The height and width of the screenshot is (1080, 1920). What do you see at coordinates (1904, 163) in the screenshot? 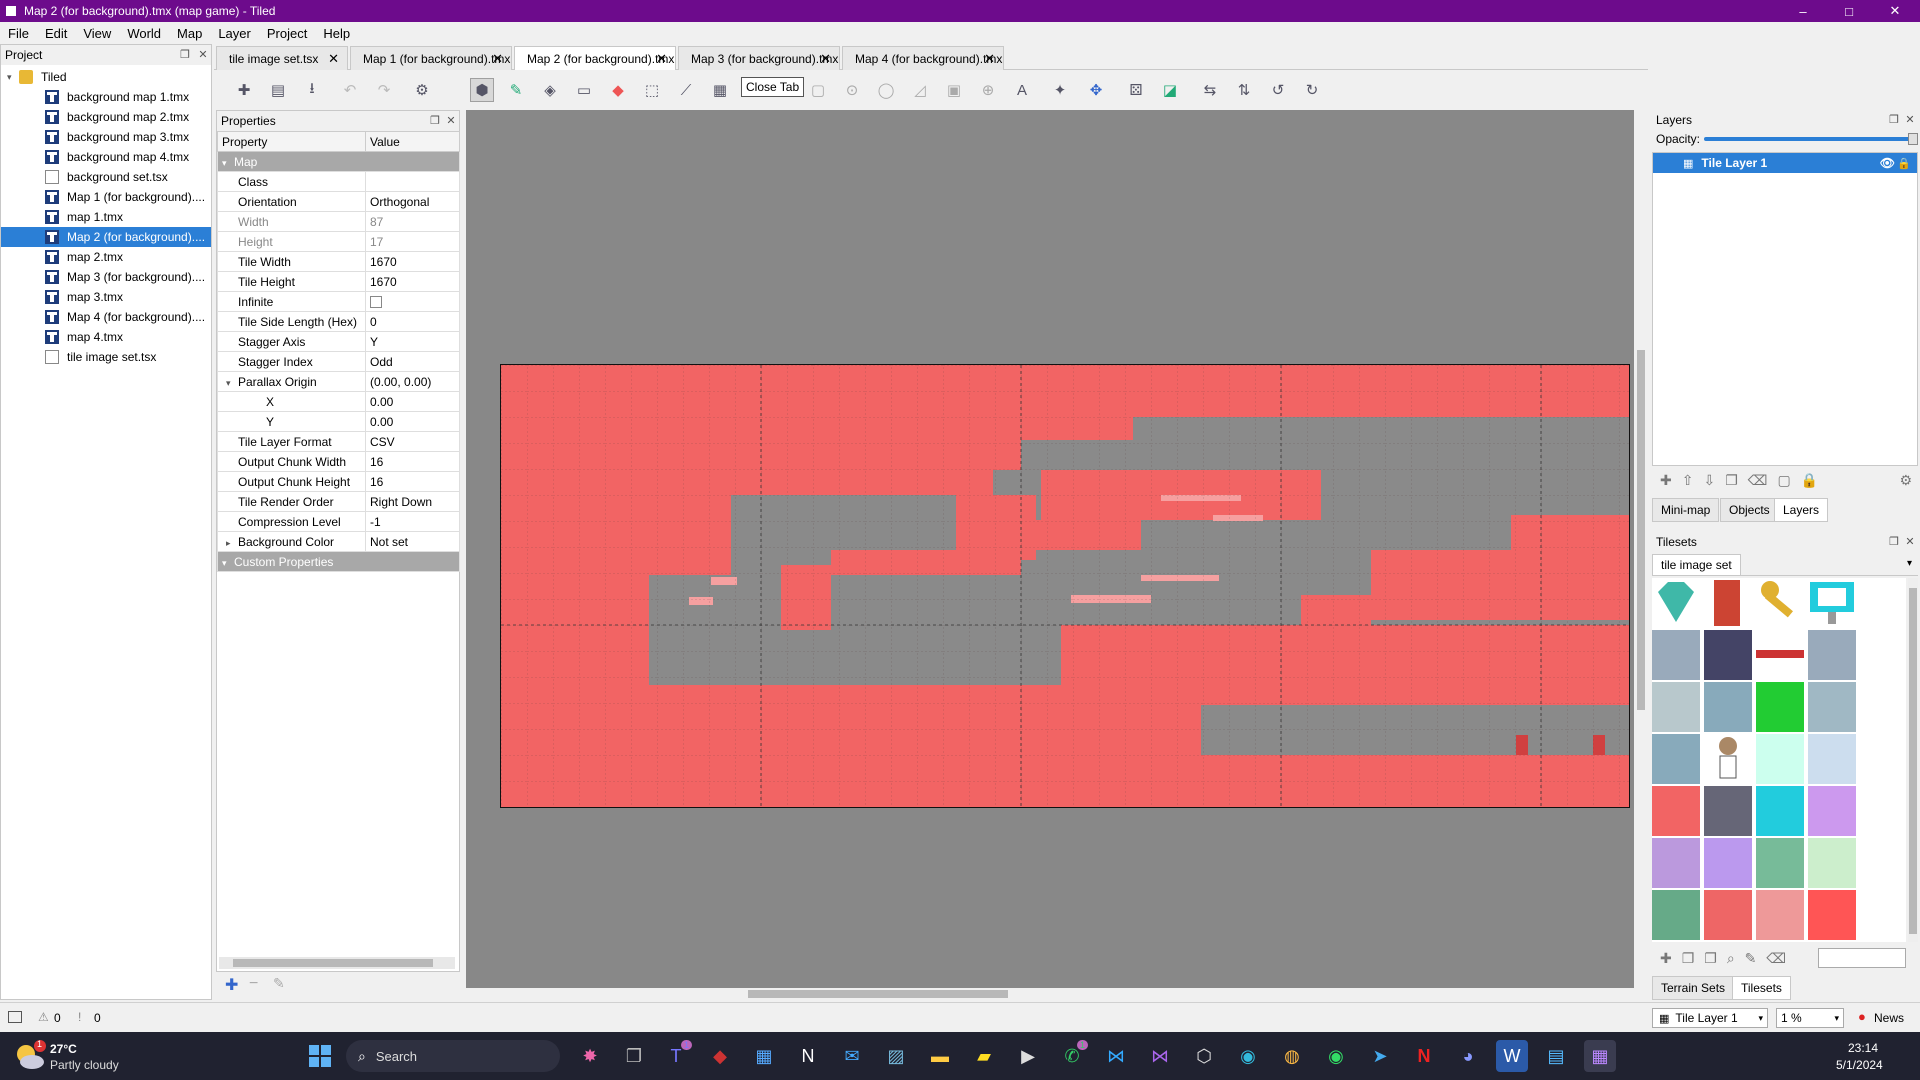
I see `lock-icon: 🔒` at bounding box center [1904, 163].